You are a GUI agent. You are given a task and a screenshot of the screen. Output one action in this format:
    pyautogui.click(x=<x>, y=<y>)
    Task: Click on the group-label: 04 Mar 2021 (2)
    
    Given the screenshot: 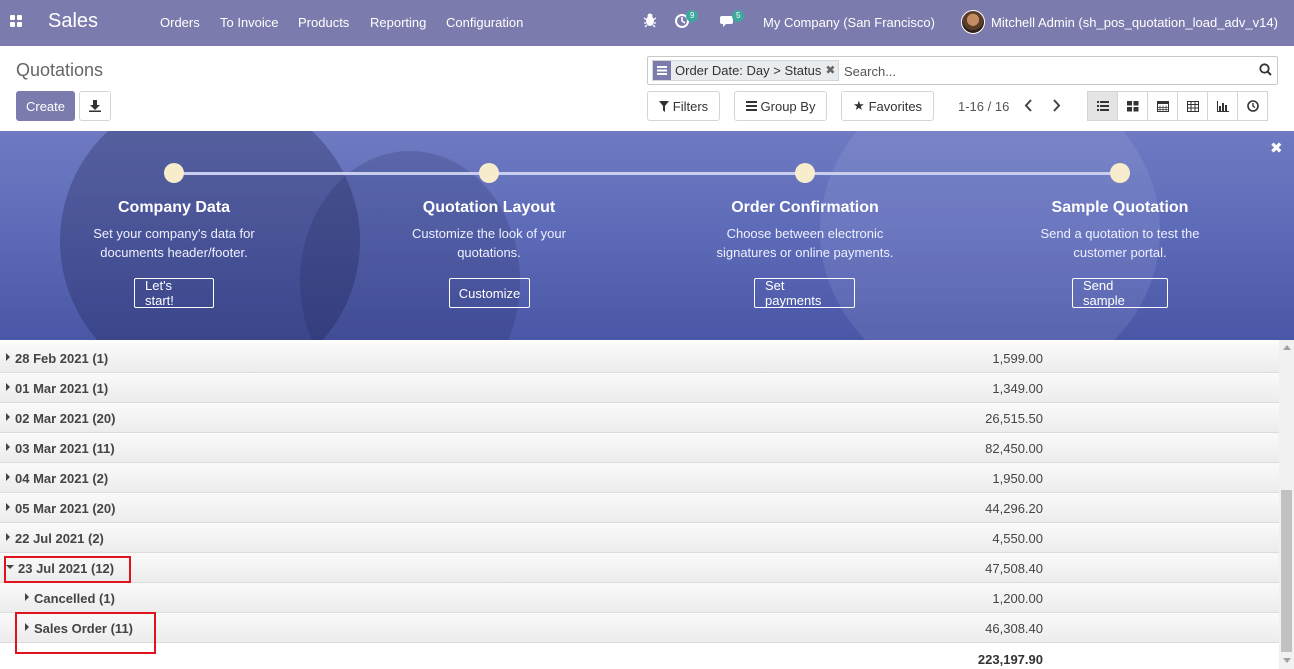 What is the action you would take?
    pyautogui.click(x=62, y=478)
    